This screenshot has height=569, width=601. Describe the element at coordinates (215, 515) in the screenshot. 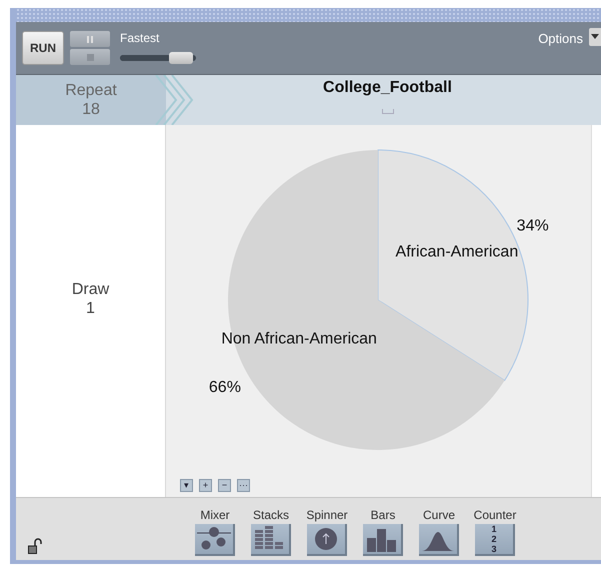

I see `device-label: Mixer` at that location.